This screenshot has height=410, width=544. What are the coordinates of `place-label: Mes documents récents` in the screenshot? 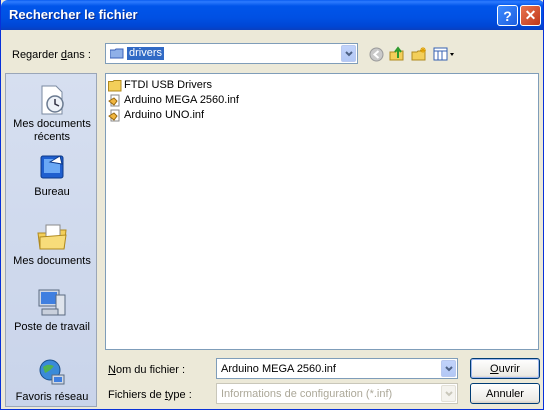 It's located at (52, 130).